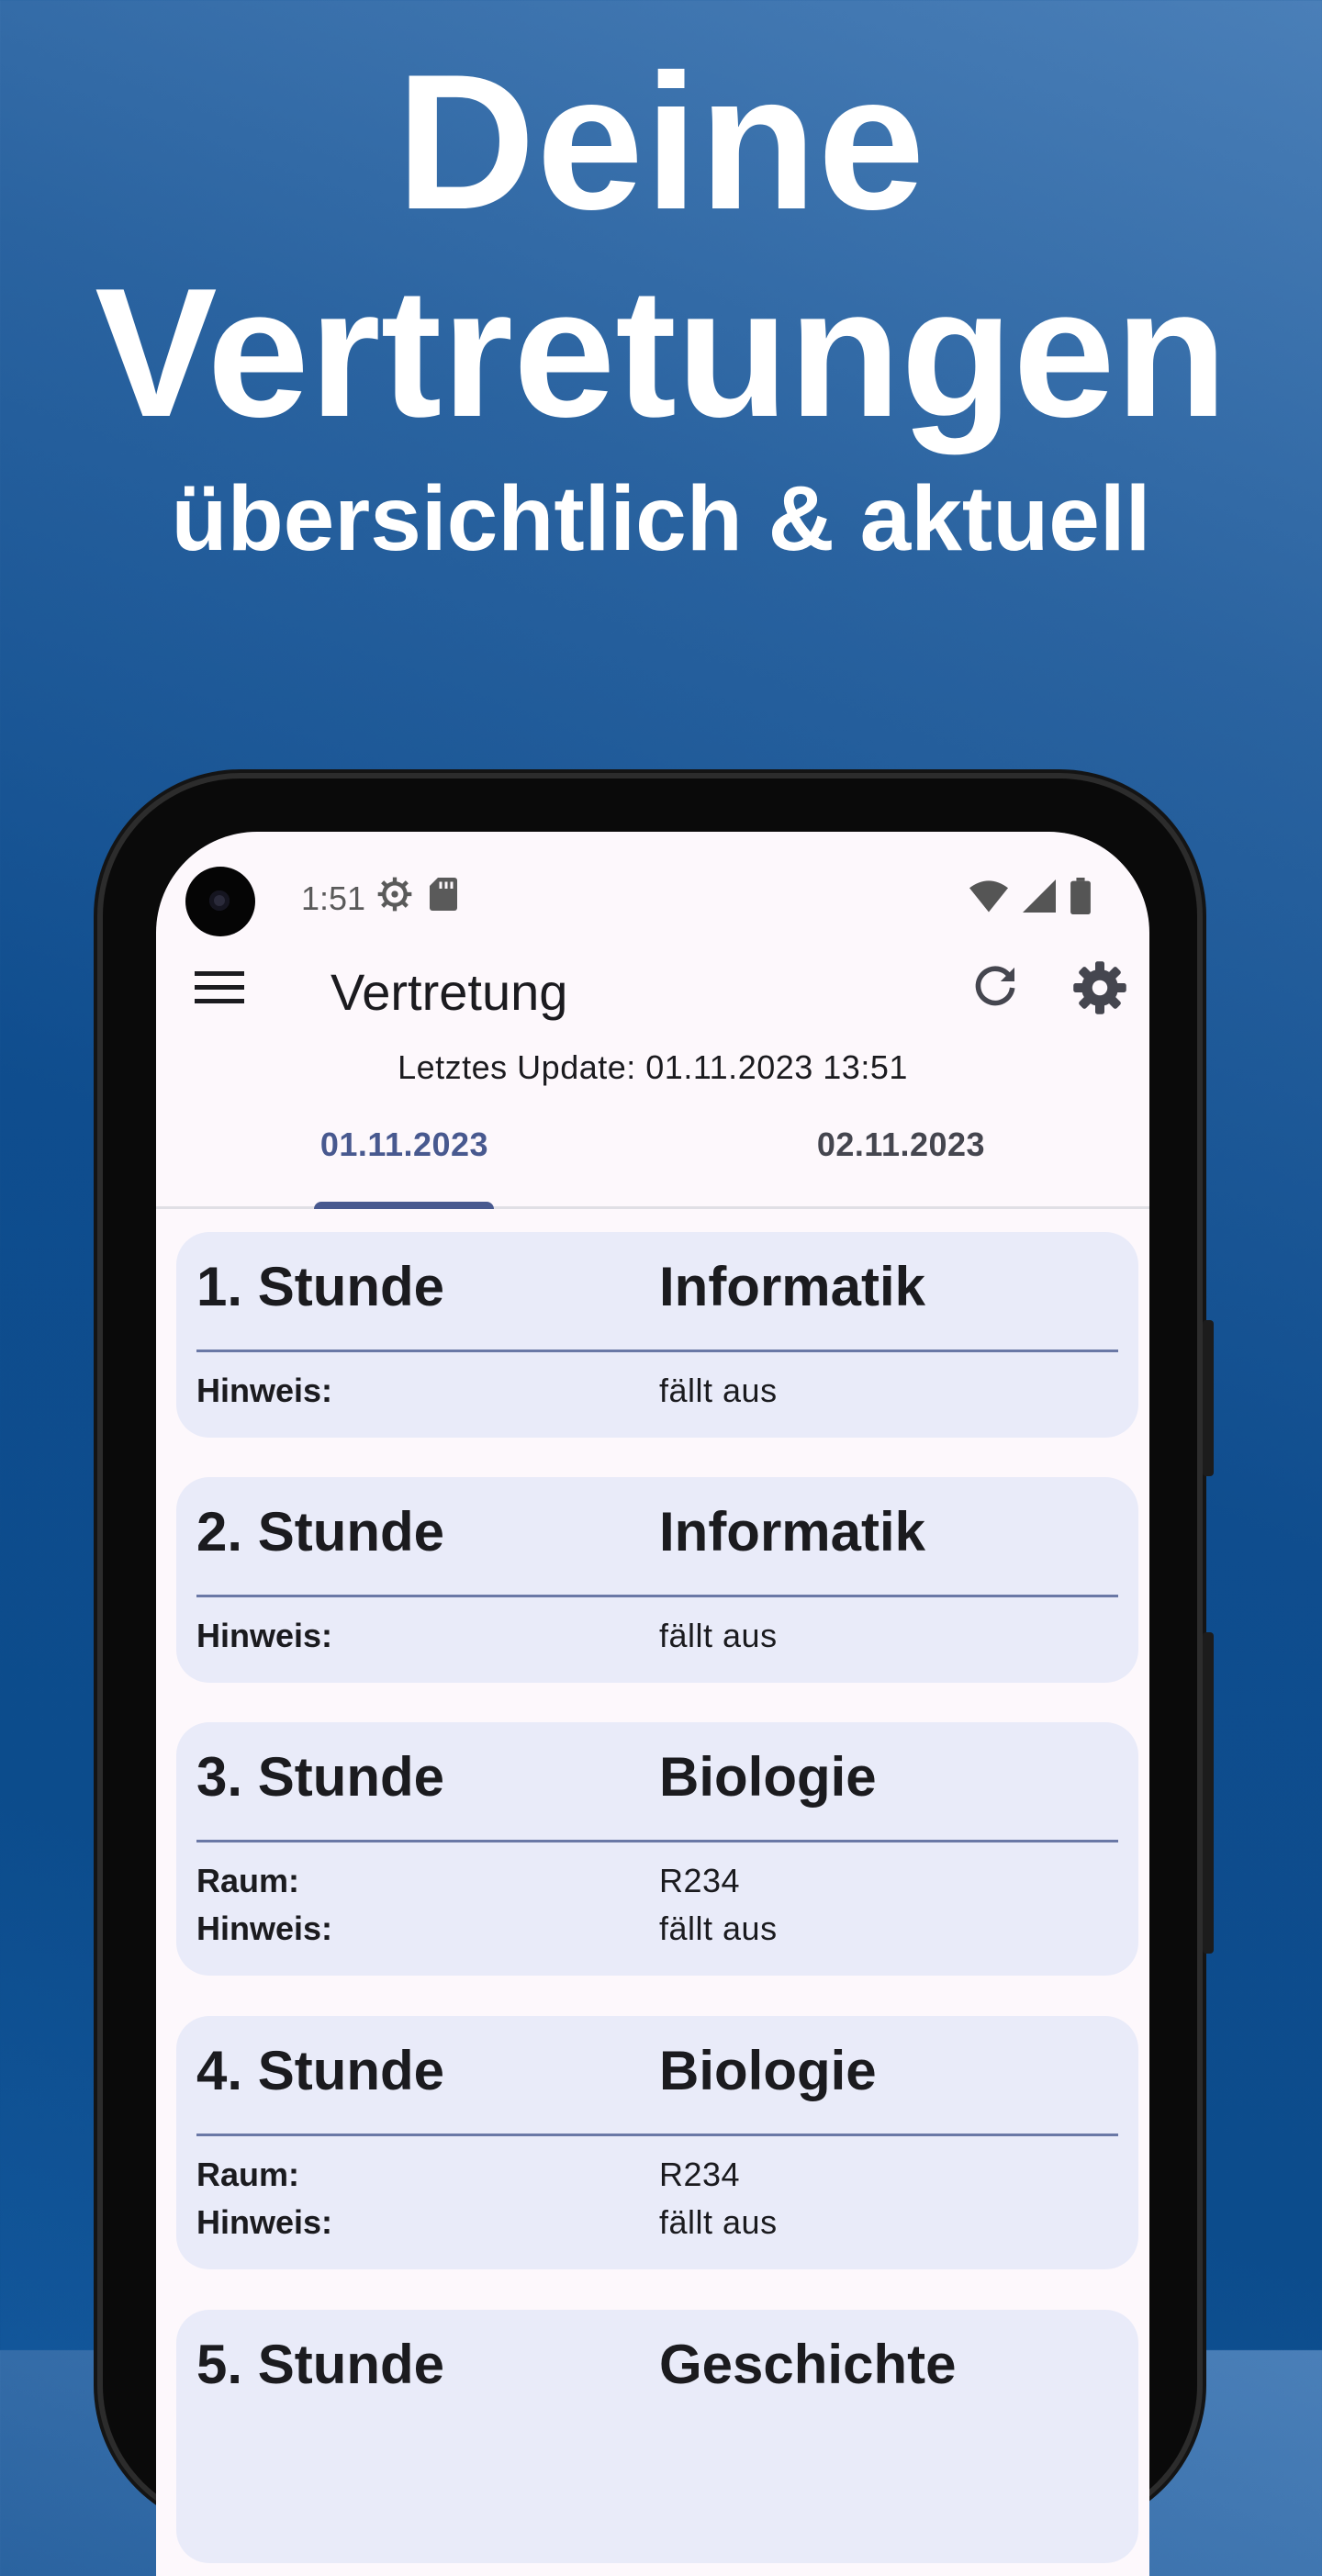  Describe the element at coordinates (394, 894) in the screenshot. I see `settings-gear-icon` at that location.